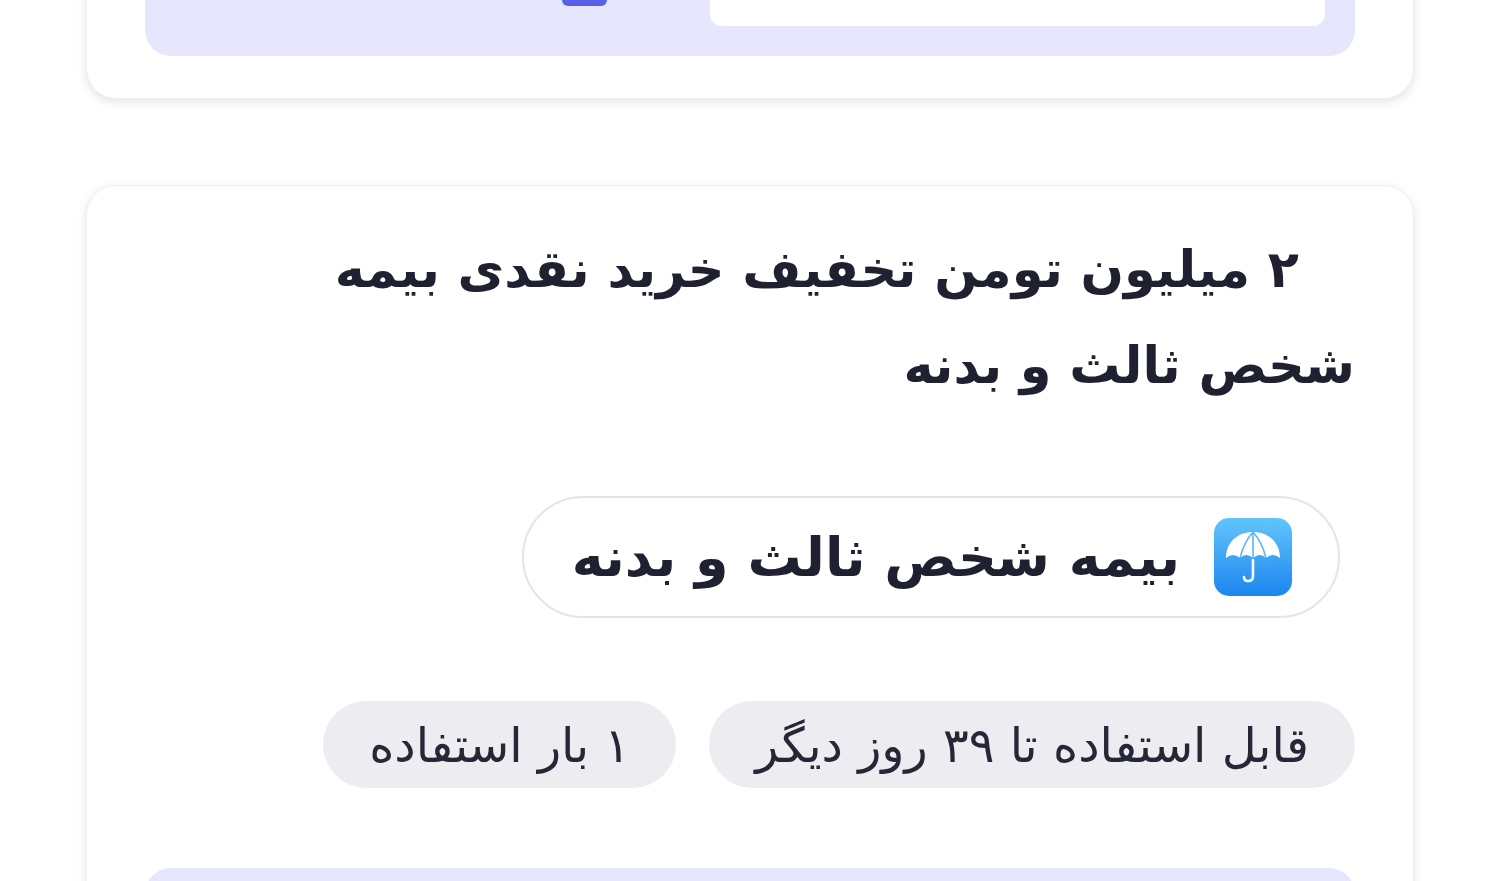 Image resolution: width=1500 pixels, height=881 pixels. I want to click on umbrella-icon, so click(1253, 557).